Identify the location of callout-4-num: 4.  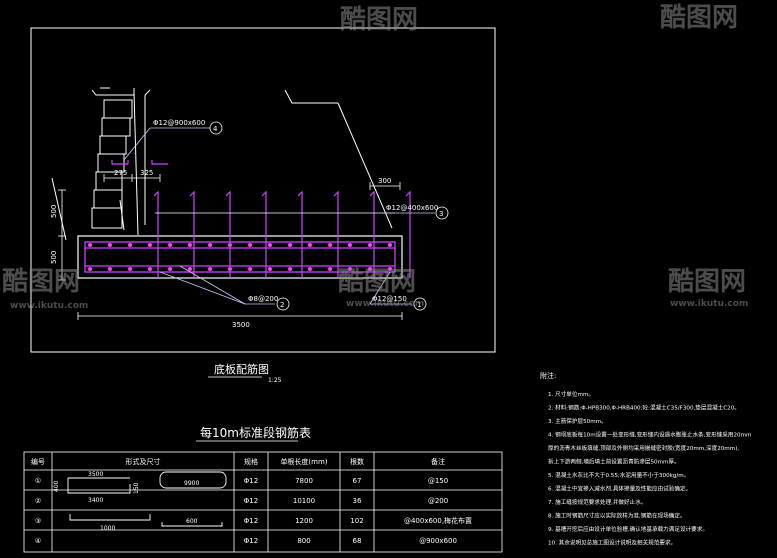
(215, 129).